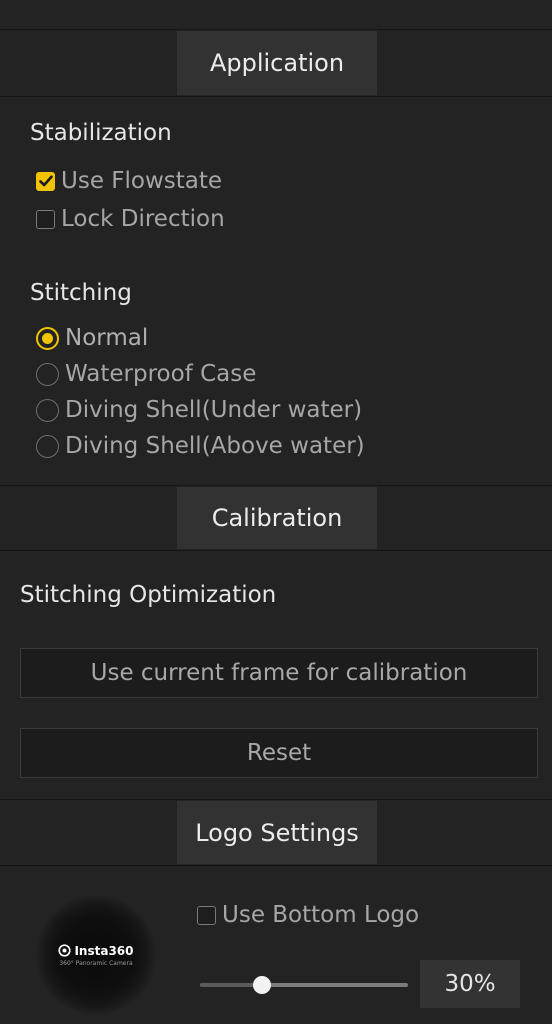 The height and width of the screenshot is (1024, 552). I want to click on tab-calibration: Calibration, so click(277, 518).